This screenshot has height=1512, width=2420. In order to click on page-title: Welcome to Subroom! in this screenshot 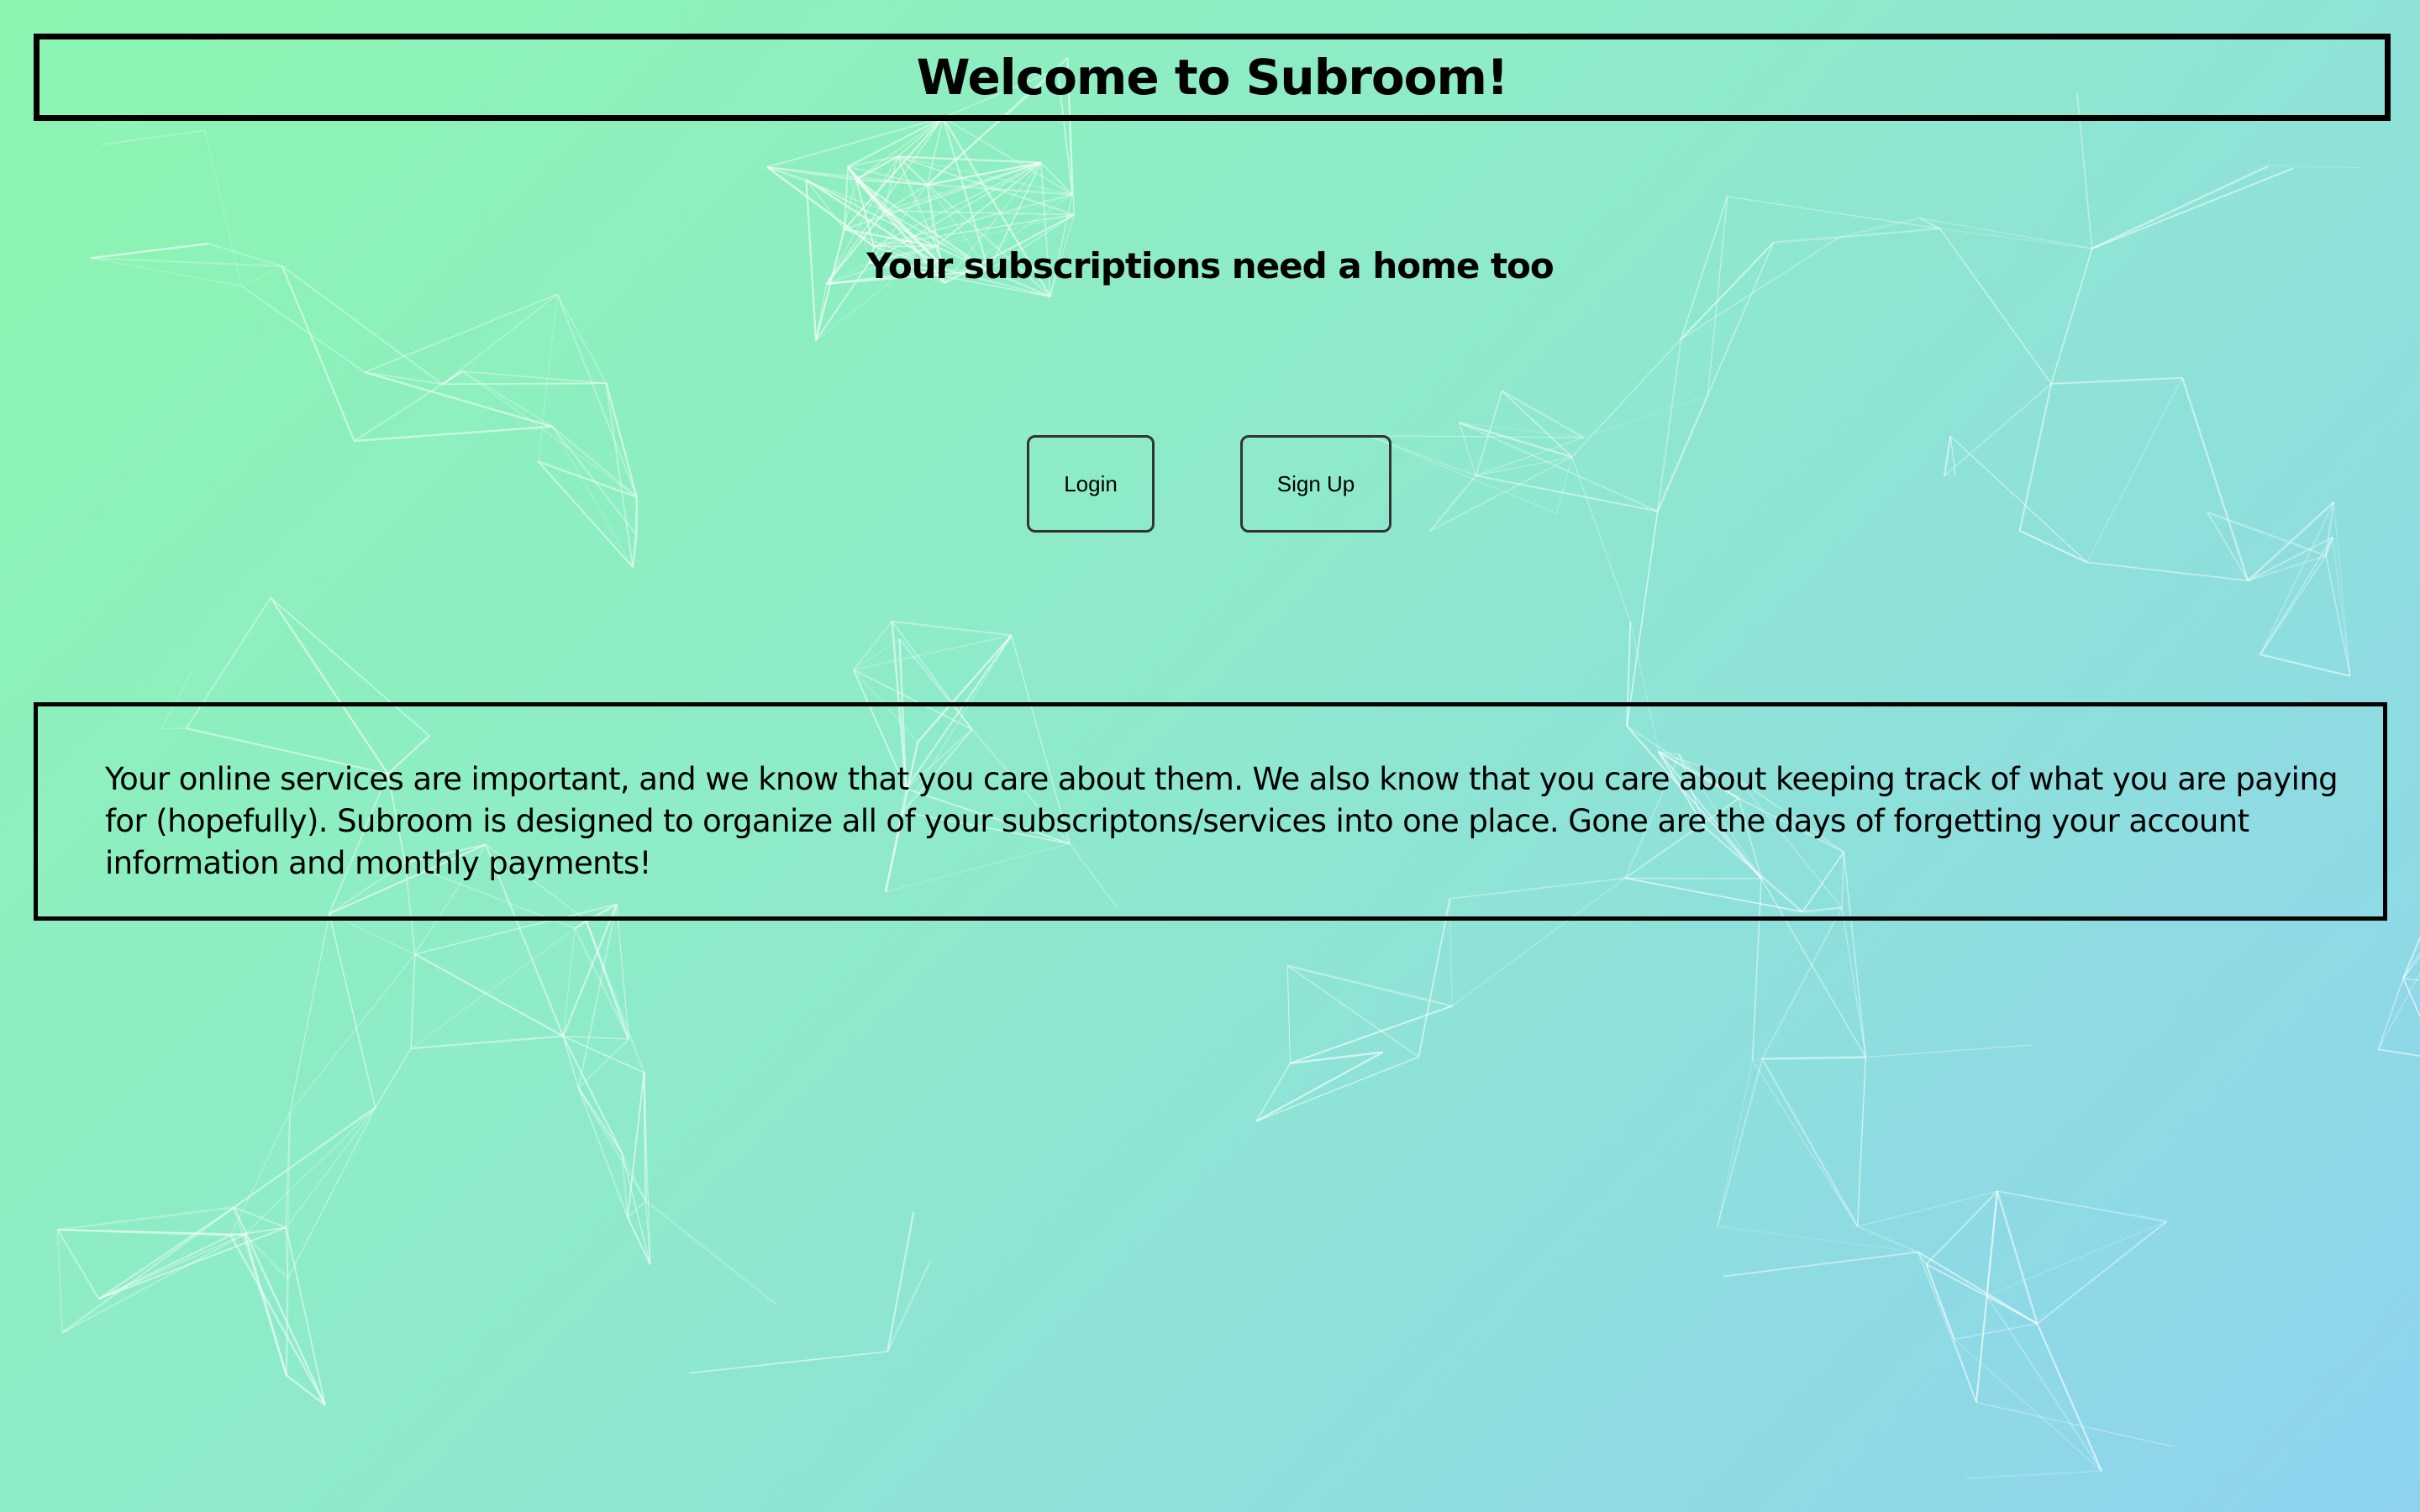, I will do `click(1212, 77)`.